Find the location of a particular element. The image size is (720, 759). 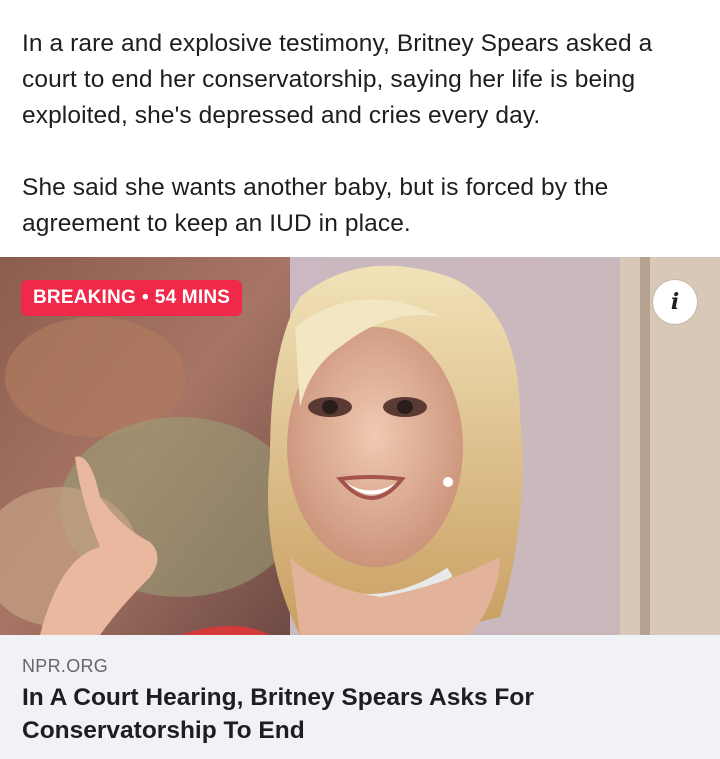

breaking-badge: BREAKING • 54 MINS is located at coordinates (132, 298).